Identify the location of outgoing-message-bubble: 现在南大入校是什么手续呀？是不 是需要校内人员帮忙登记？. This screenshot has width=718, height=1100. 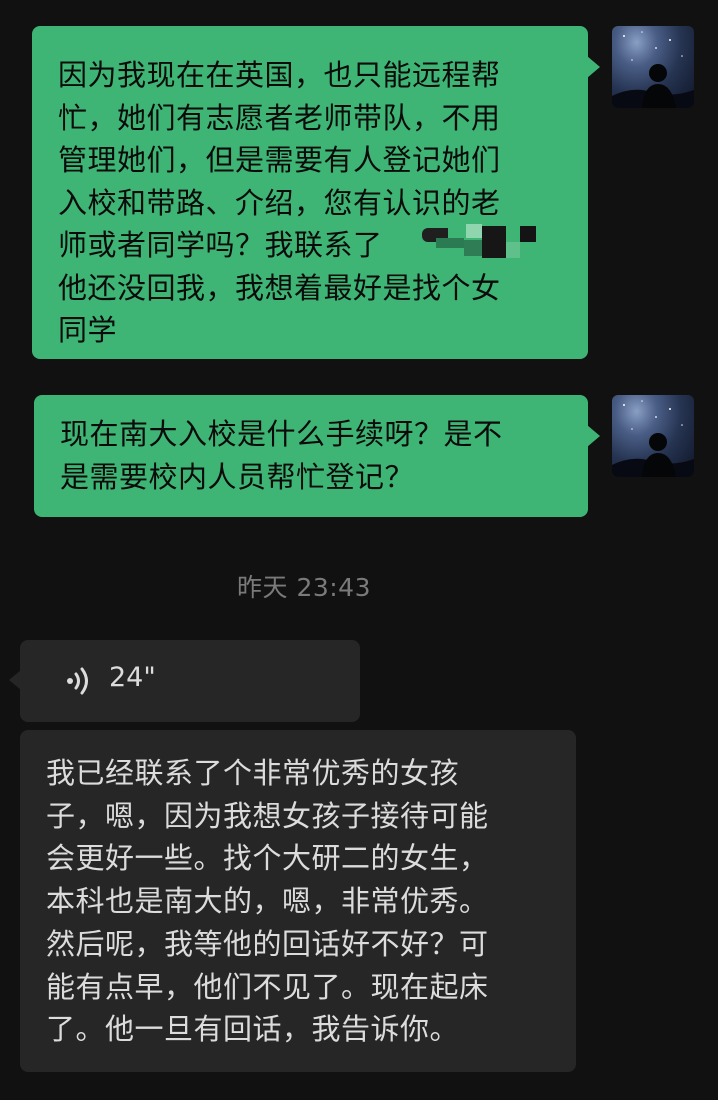
(317, 456).